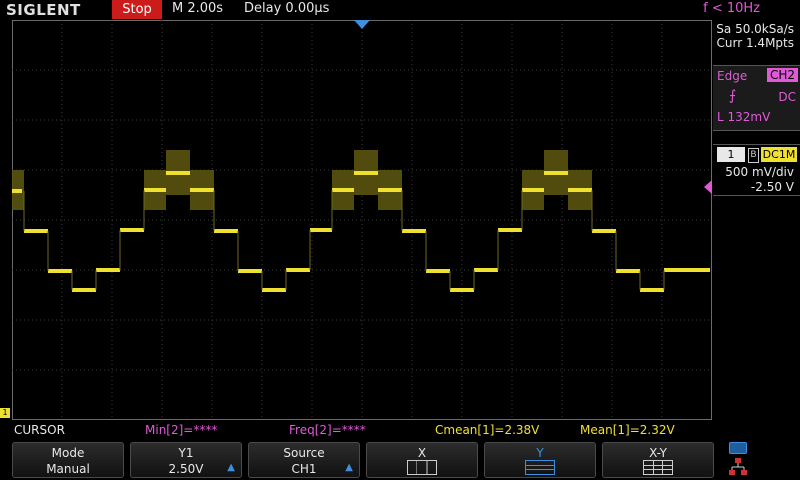 This screenshot has height=480, width=800. Describe the element at coordinates (39, 430) in the screenshot. I see `menu-title: CURSOR` at that location.